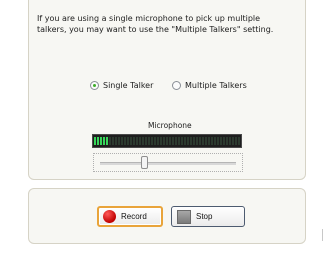 The height and width of the screenshot is (253, 326). Describe the element at coordinates (322, 235) in the screenshot. I see `window-edge` at that location.